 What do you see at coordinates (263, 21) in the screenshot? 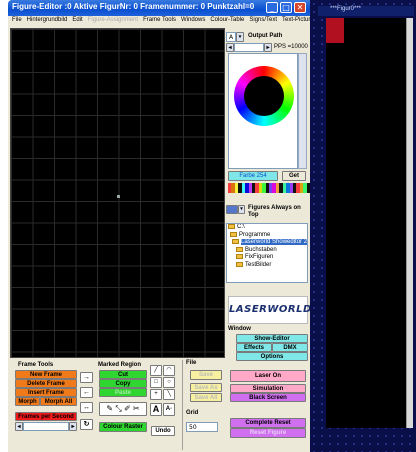
I see `menu-item: Signs/Text` at bounding box center [263, 21].